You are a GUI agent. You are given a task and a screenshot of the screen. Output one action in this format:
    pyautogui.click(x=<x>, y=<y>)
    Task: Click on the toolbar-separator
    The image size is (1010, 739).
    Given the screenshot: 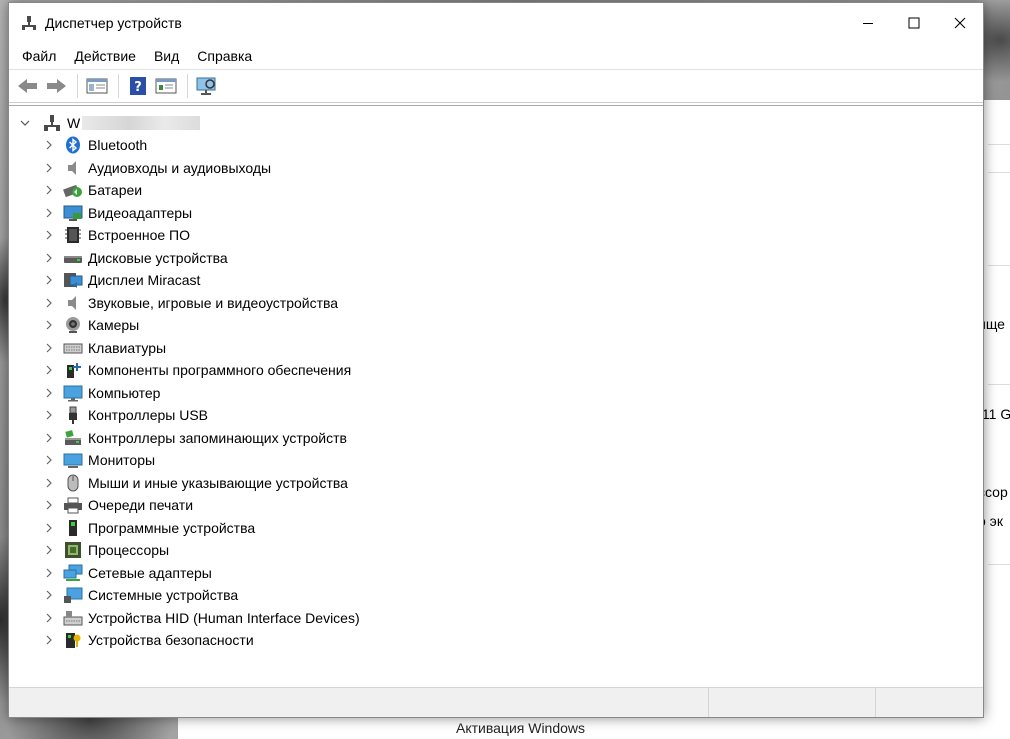 What is the action you would take?
    pyautogui.click(x=77, y=86)
    